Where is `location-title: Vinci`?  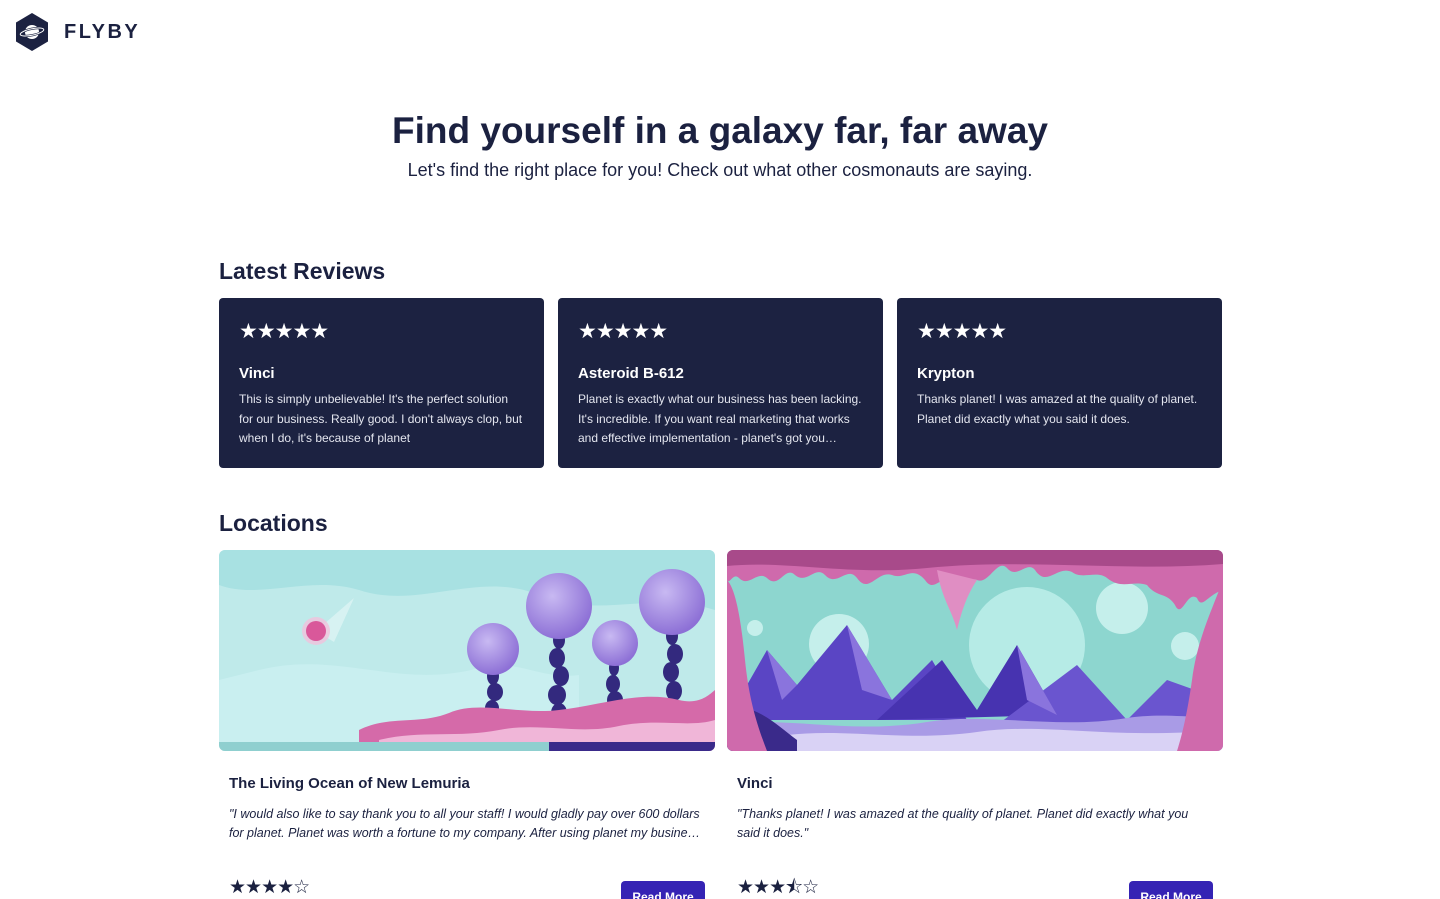
location-title: Vinci is located at coordinates (755, 783).